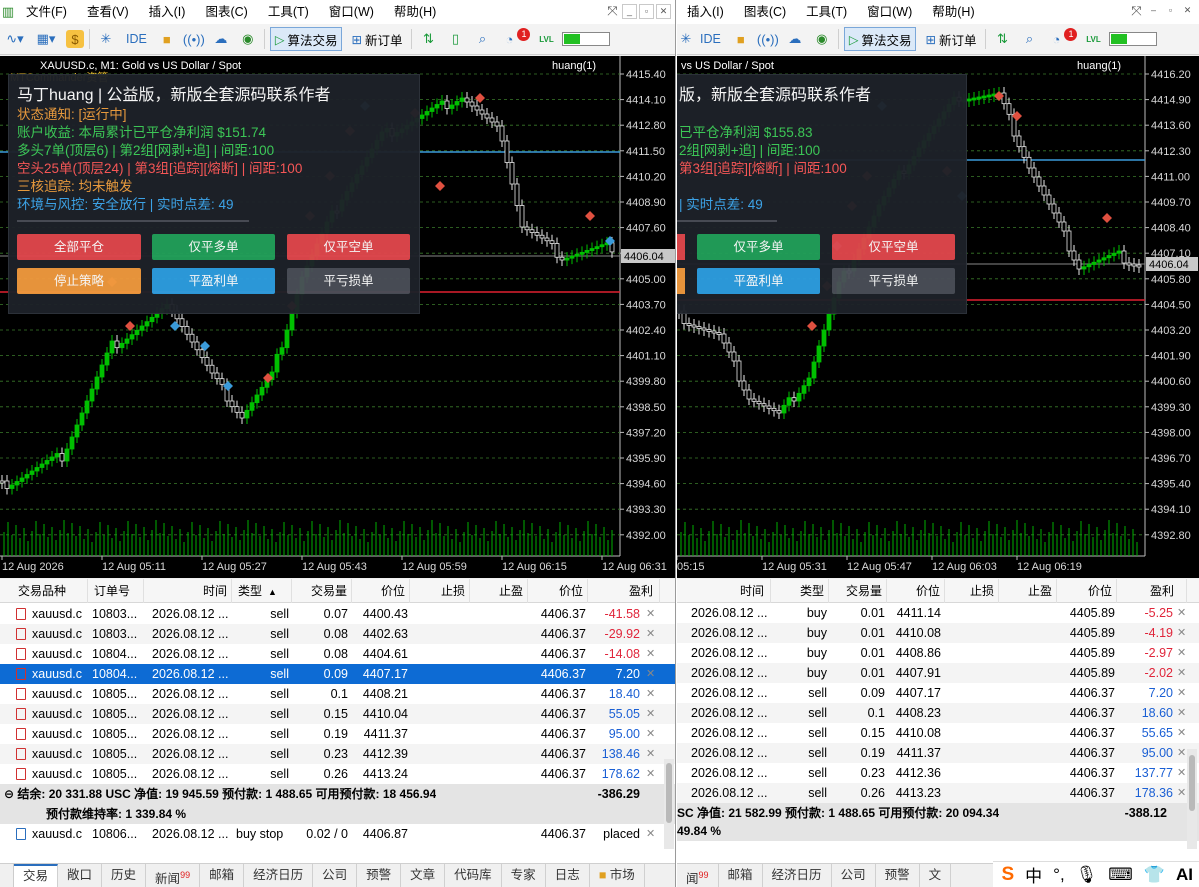  Describe the element at coordinates (936, 875) in the screenshot. I see `tab-articles: 文` at that location.